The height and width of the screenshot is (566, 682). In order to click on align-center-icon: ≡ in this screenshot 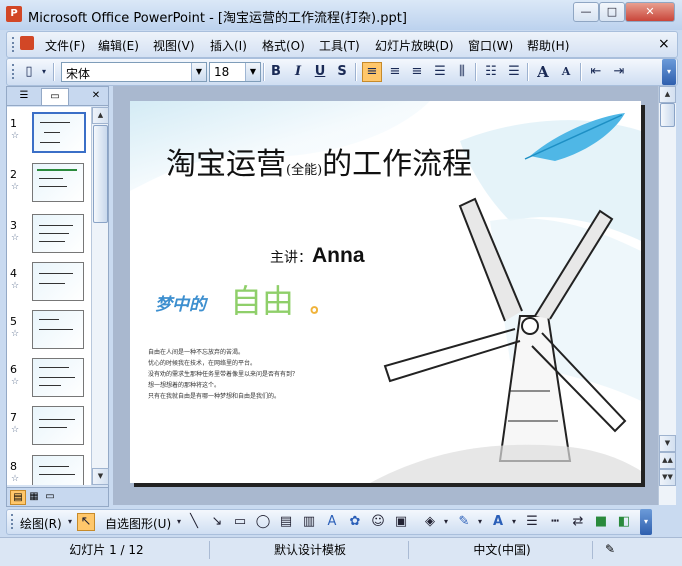, I will do `click(395, 72)`.